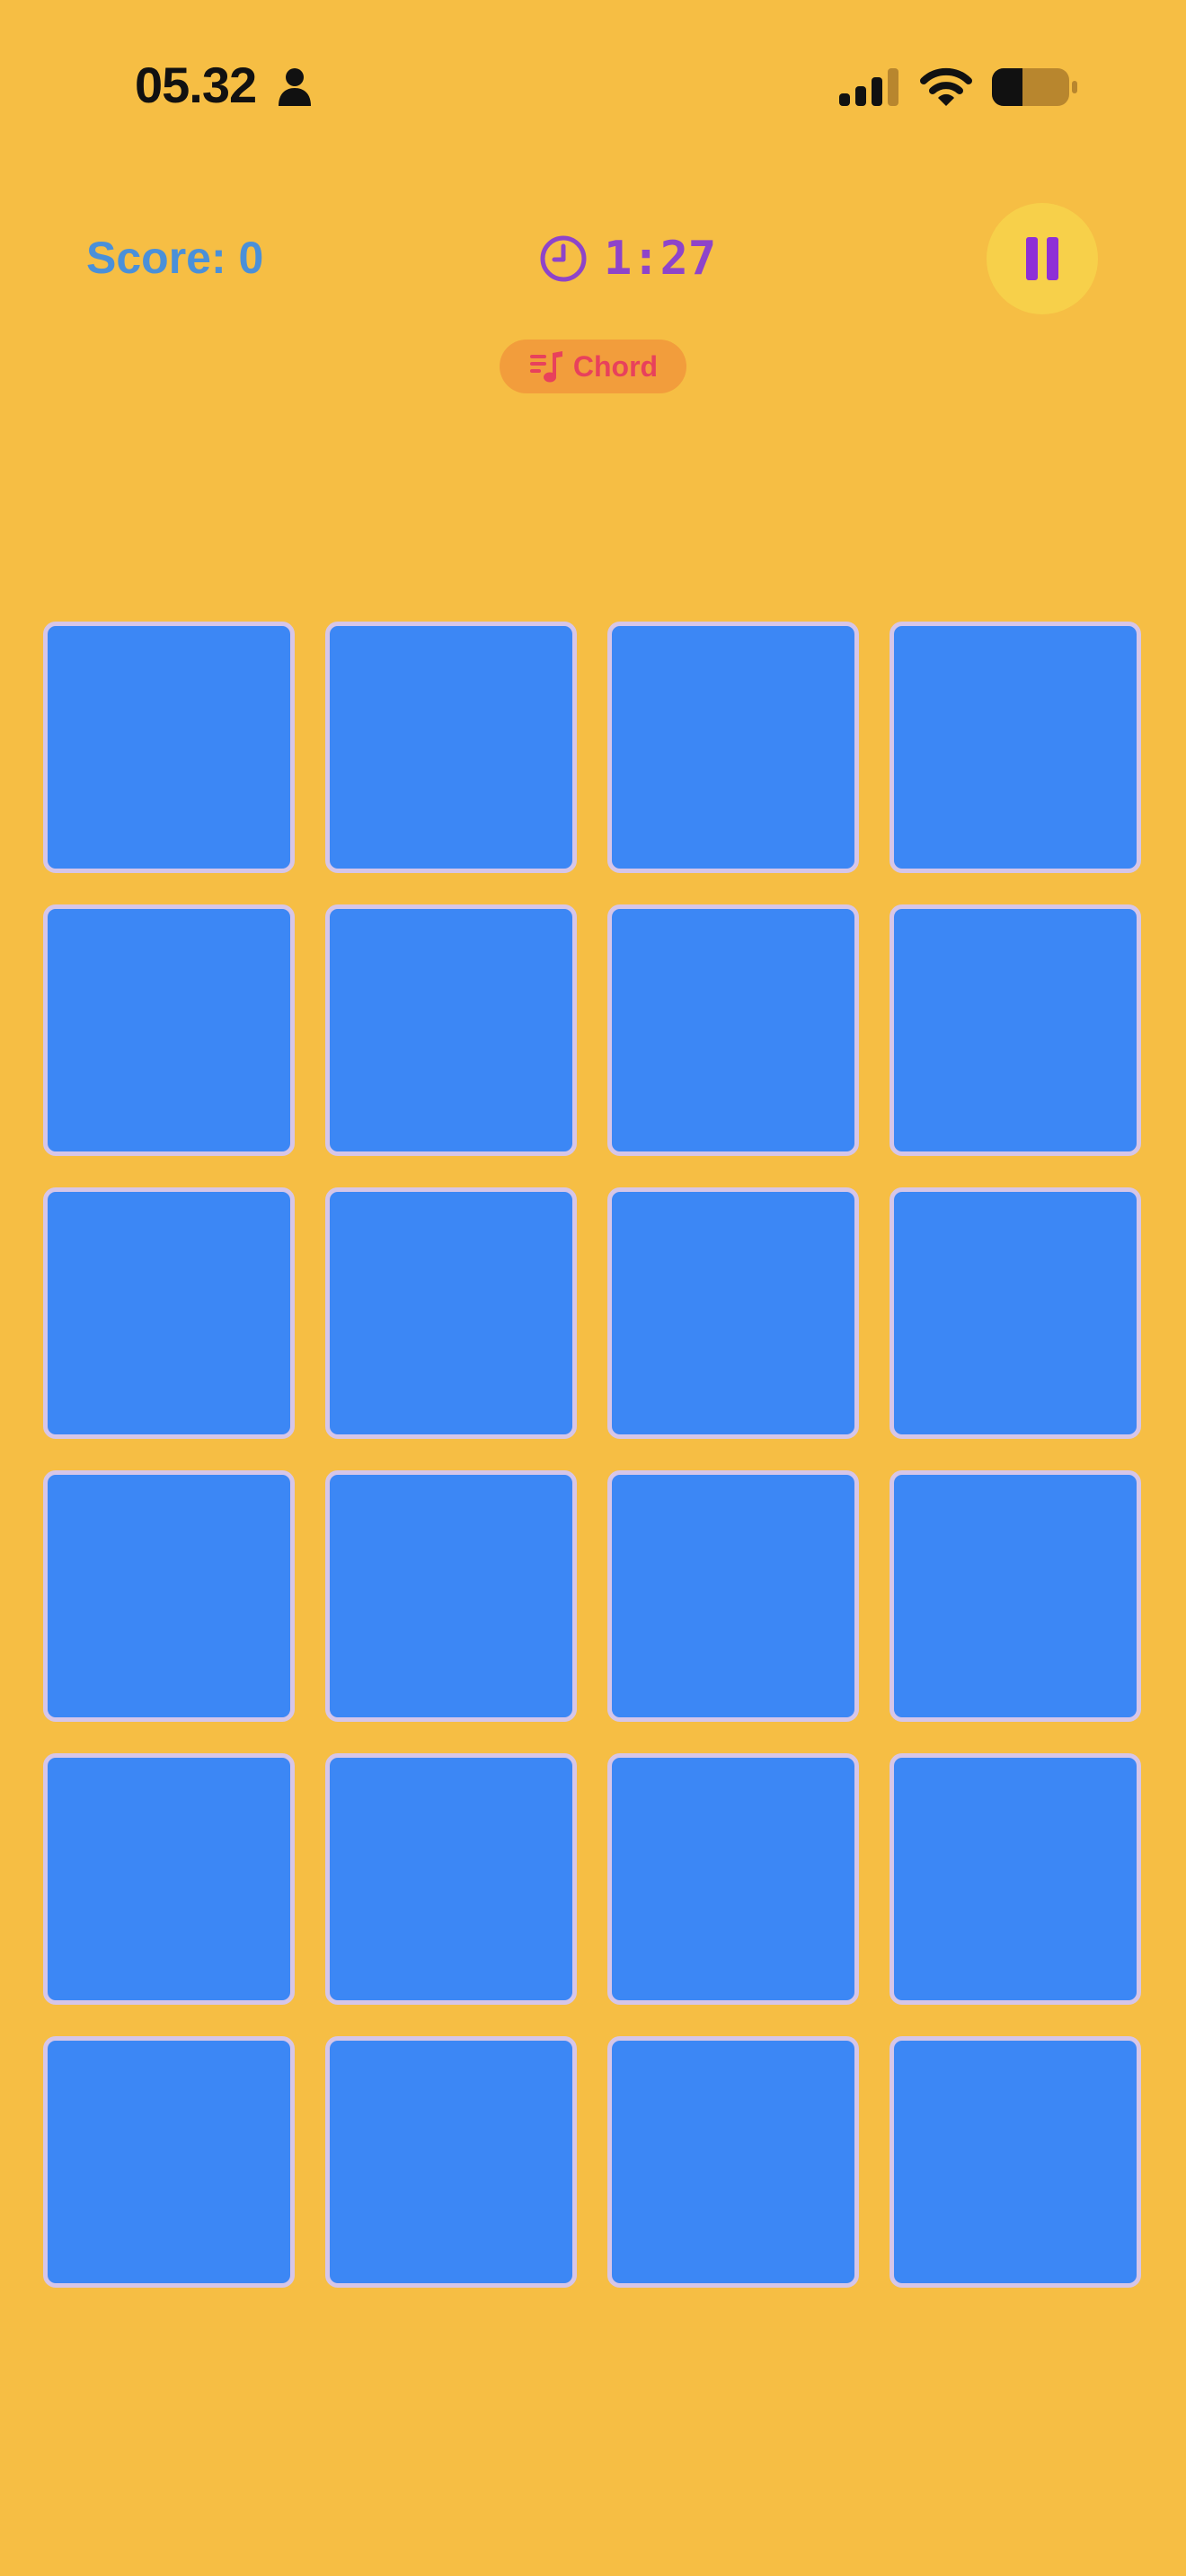  What do you see at coordinates (660, 259) in the screenshot?
I see `timer-value: 1:27` at bounding box center [660, 259].